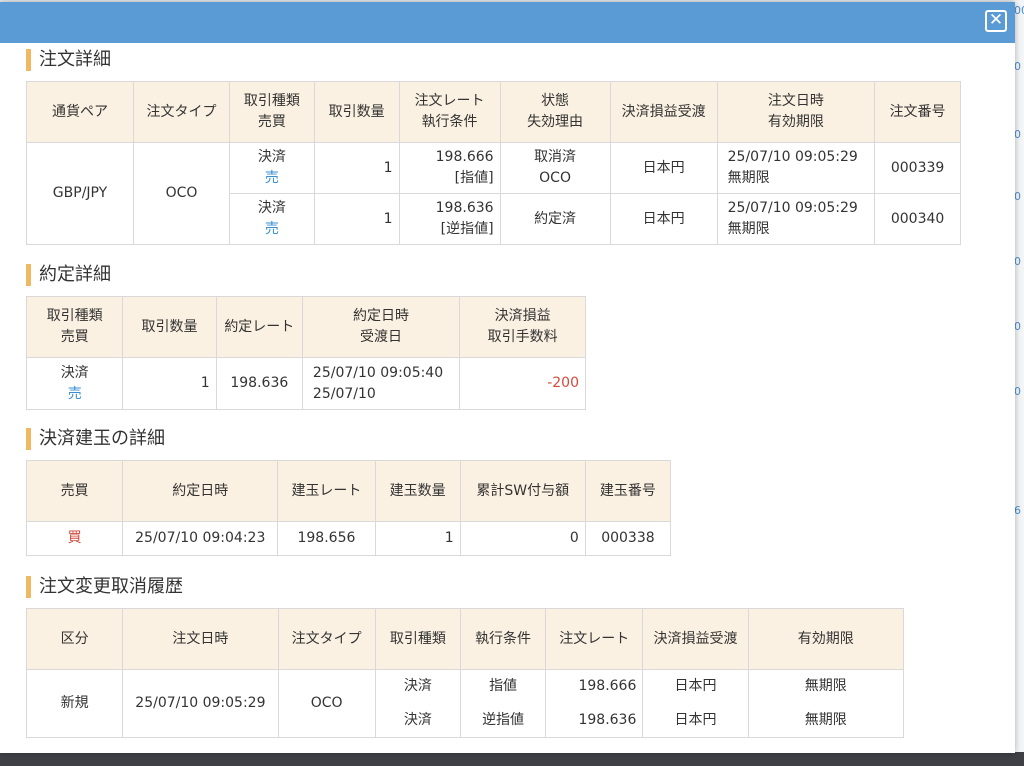 The width and height of the screenshot is (1024, 766). What do you see at coordinates (503, 686) in the screenshot?
I see `condition-cell: 指値` at bounding box center [503, 686].